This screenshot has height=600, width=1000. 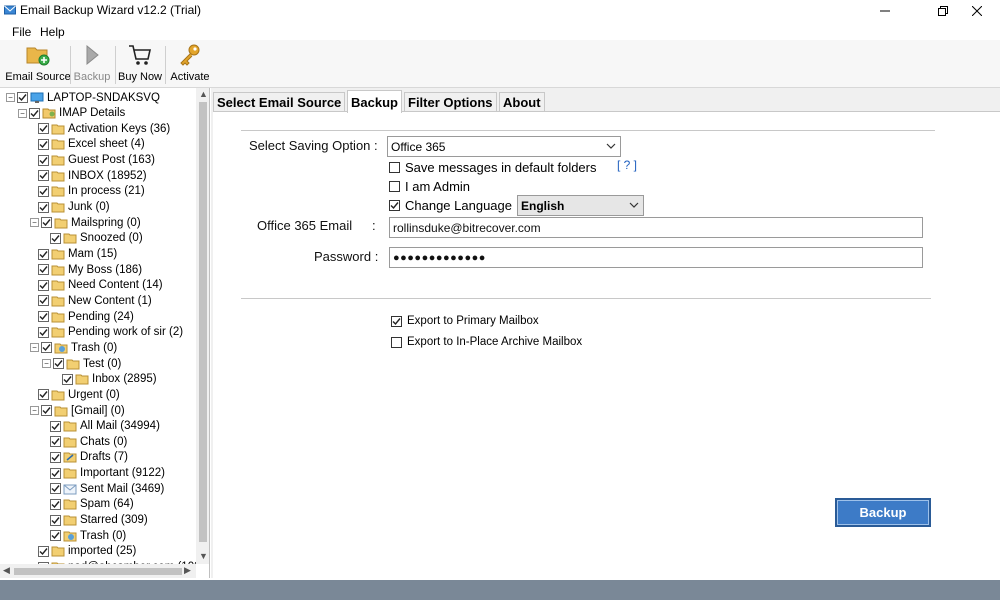 I want to click on export-archive-checkbox-row: Export to In-Place Archive Mailbox, so click(x=486, y=342).